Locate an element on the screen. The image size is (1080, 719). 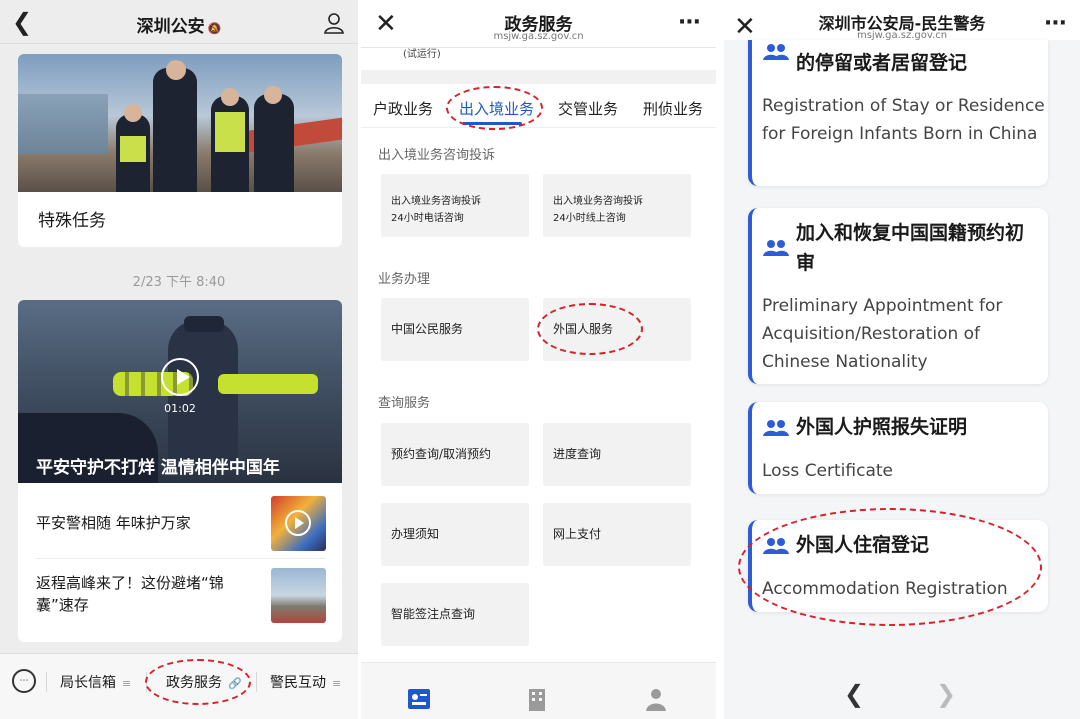
tile-instructions: 办理须知 is located at coordinates (455, 534).